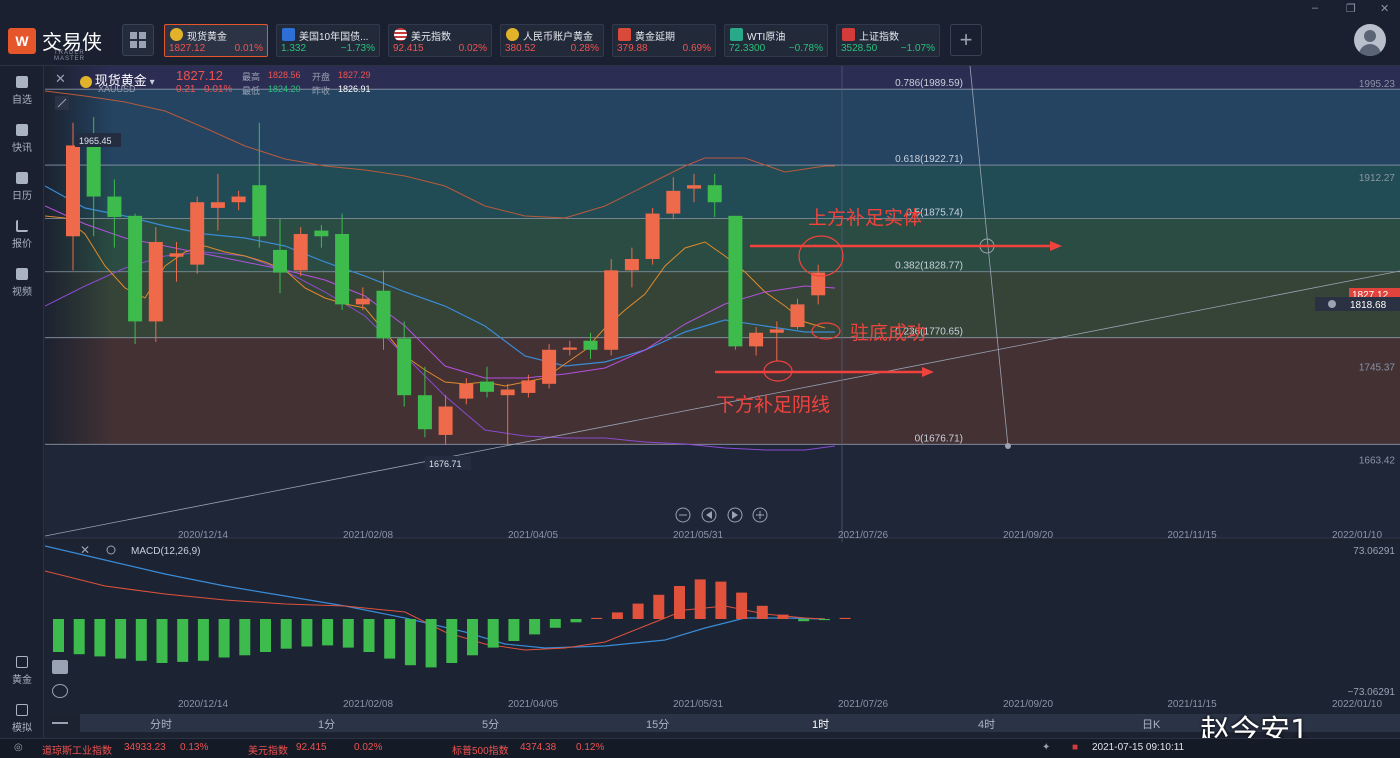 The width and height of the screenshot is (1400, 758). I want to click on high-price-label: 1965.45, so click(95, 141).